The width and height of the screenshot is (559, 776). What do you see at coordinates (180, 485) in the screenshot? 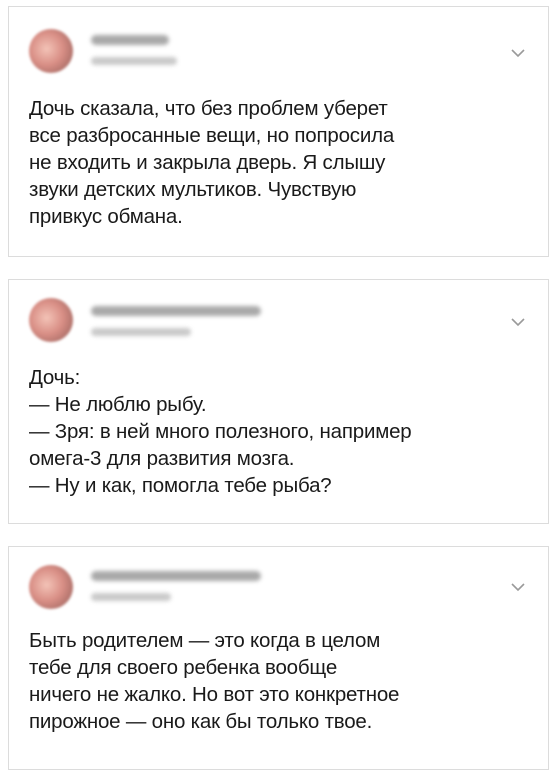
I see `post-text-line: — Ну и как, помогла тебе рыба?` at bounding box center [180, 485].